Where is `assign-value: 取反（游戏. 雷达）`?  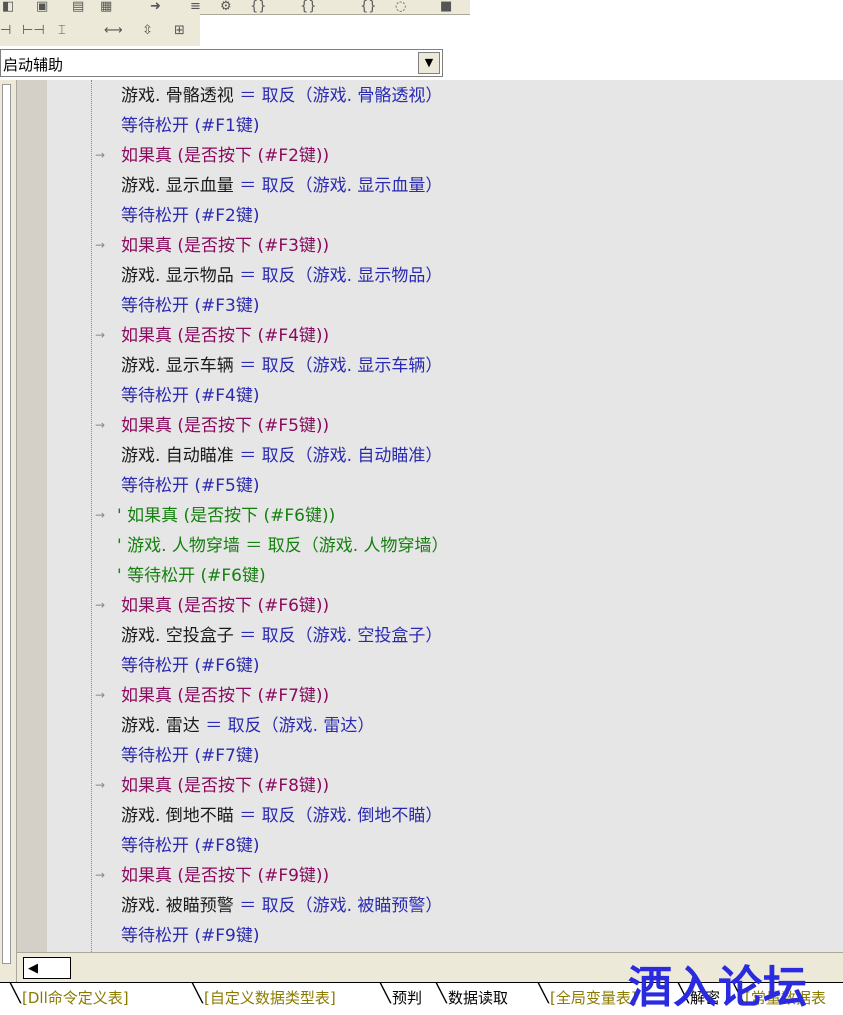 assign-value: 取反（游戏. 雷达） is located at coordinates (301, 726).